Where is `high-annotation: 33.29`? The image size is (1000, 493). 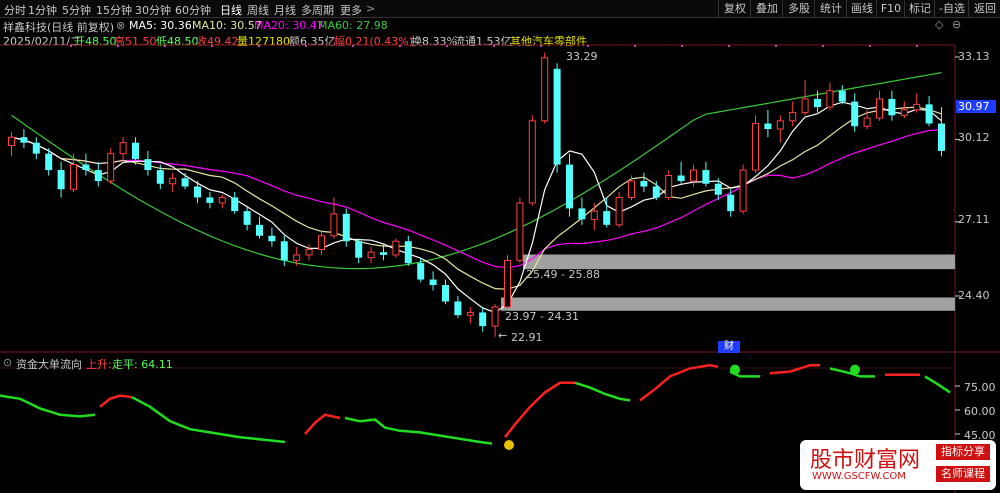 high-annotation: 33.29 is located at coordinates (582, 56).